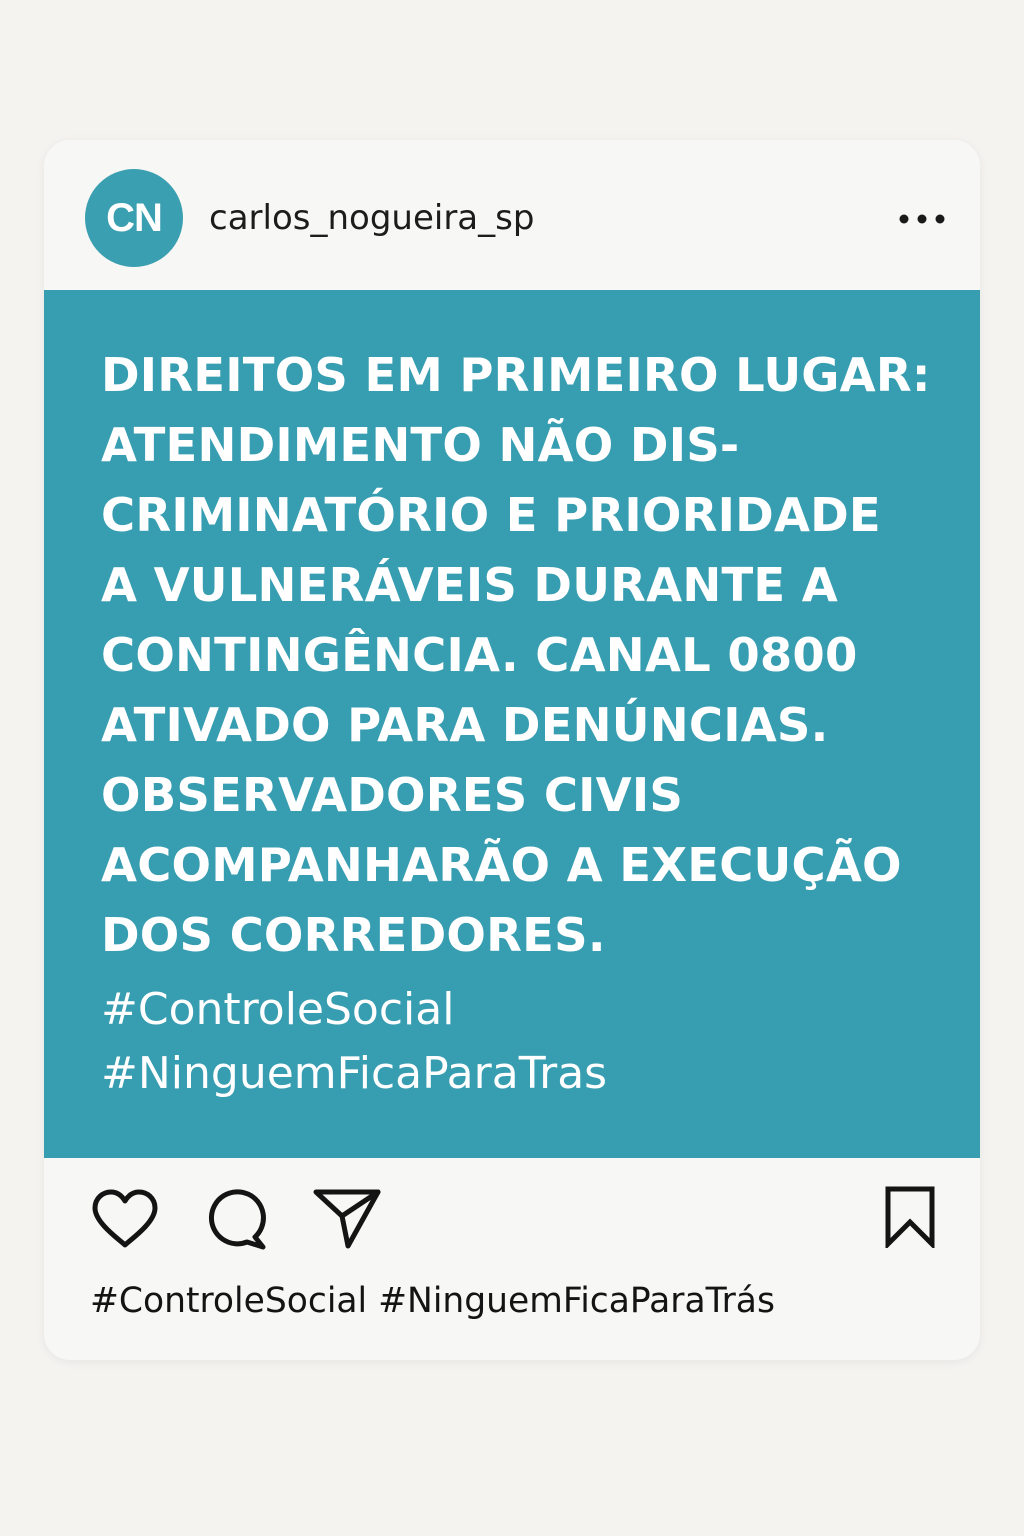 The width and height of the screenshot is (1024, 1536). Describe the element at coordinates (347, 1219) in the screenshot. I see `paper-plane-icon` at that location.